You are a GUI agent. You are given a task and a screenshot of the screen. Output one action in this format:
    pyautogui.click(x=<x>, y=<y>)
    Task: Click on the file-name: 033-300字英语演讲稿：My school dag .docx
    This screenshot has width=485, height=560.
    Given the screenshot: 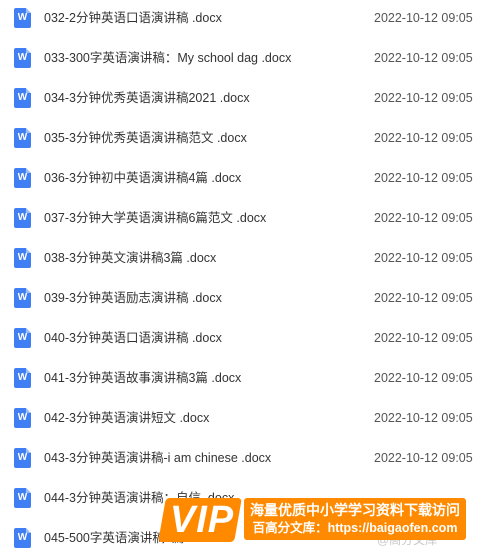 What is the action you would take?
    pyautogui.click(x=168, y=58)
    